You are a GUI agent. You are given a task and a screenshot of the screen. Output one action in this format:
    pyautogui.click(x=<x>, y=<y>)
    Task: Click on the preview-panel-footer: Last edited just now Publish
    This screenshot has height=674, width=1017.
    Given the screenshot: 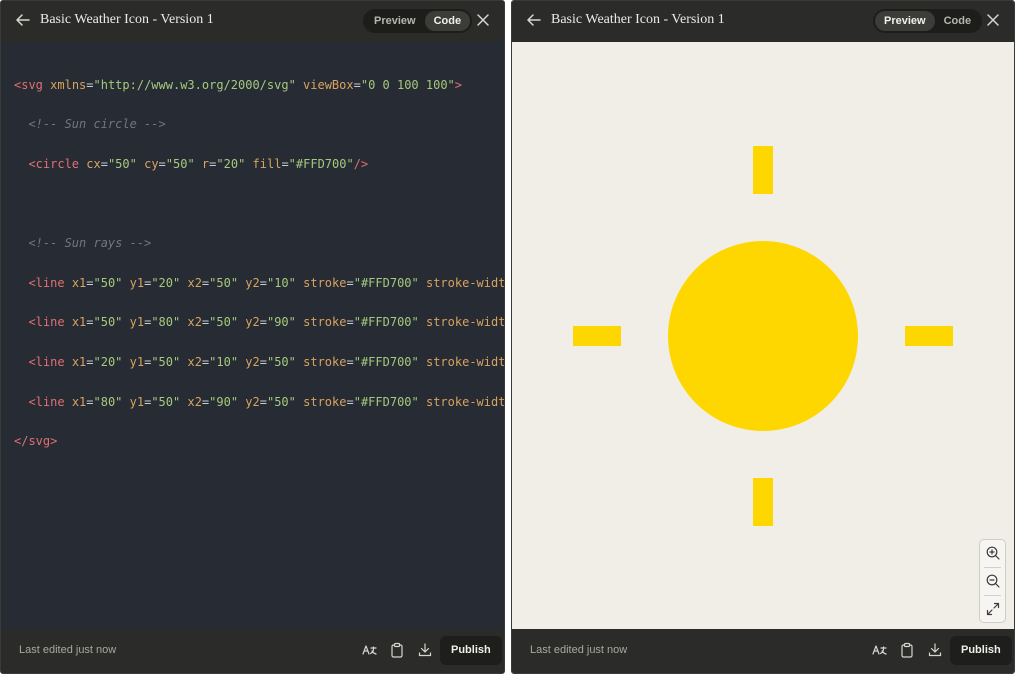 What is the action you would take?
    pyautogui.click(x=763, y=651)
    